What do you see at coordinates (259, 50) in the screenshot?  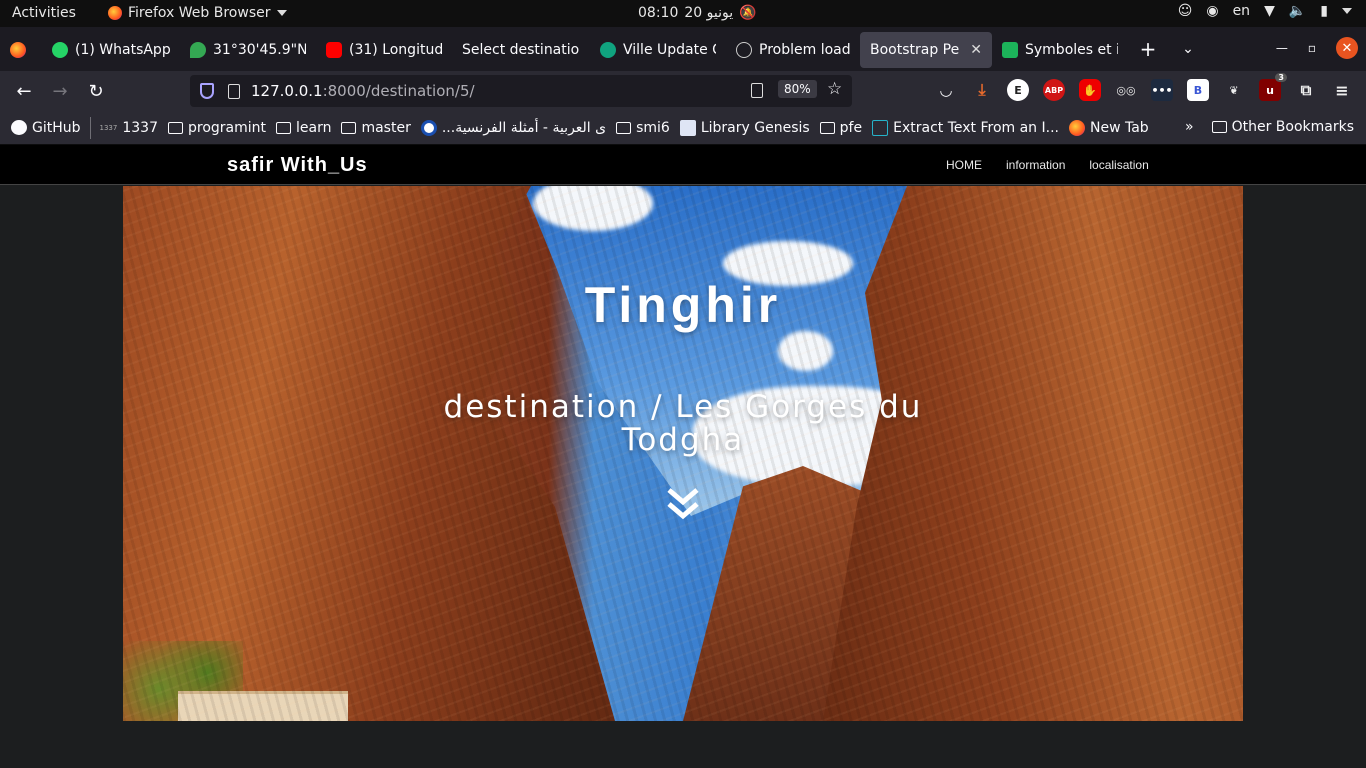 I see `tab-label: 31°30'45.9"N 5` at bounding box center [259, 50].